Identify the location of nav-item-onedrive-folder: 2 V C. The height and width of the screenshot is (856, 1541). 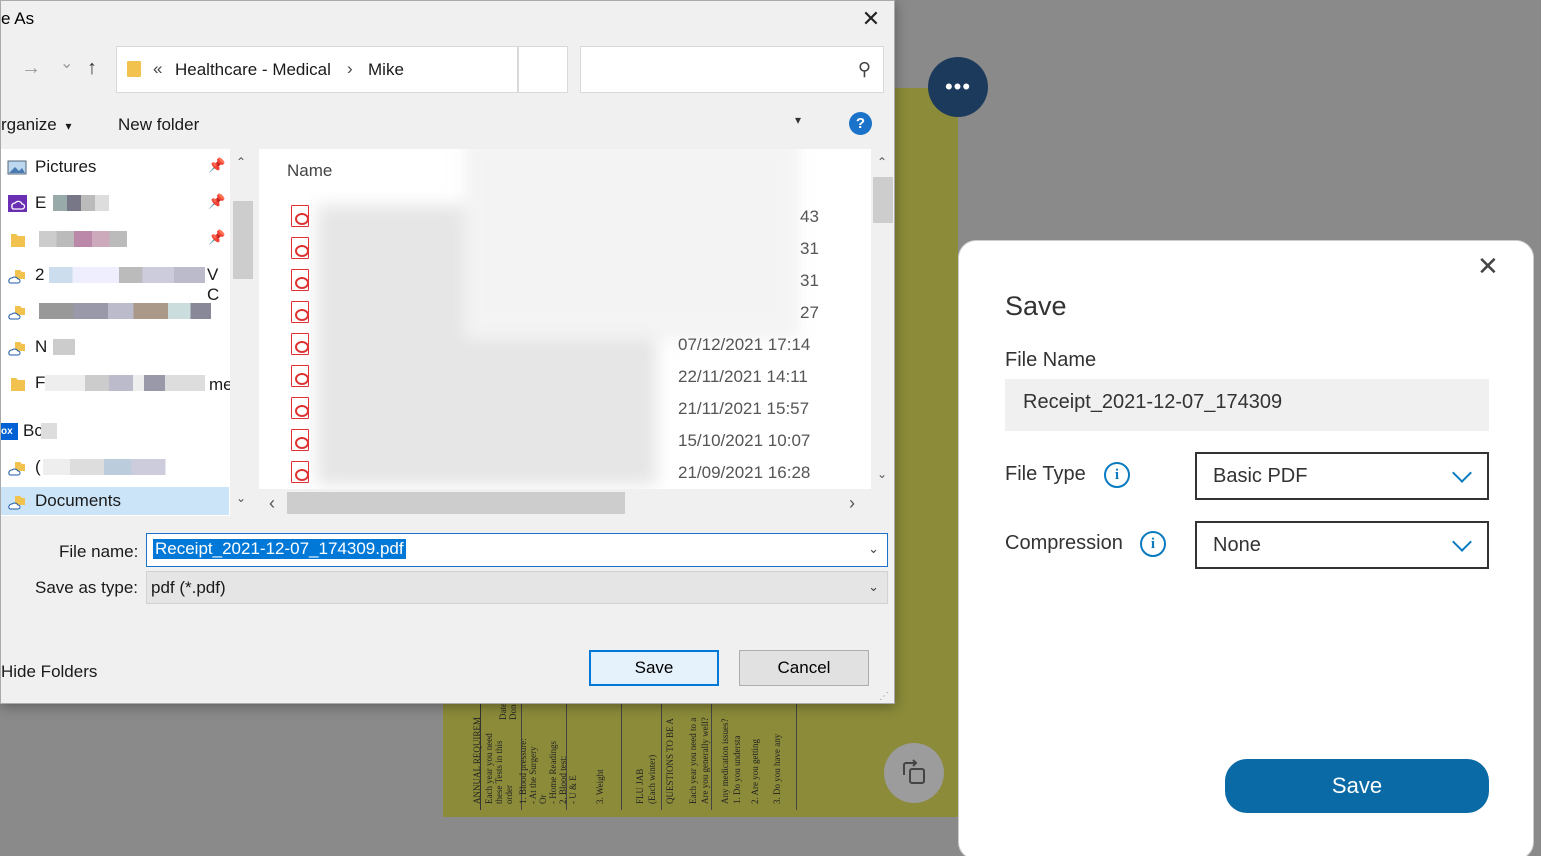
(115, 282).